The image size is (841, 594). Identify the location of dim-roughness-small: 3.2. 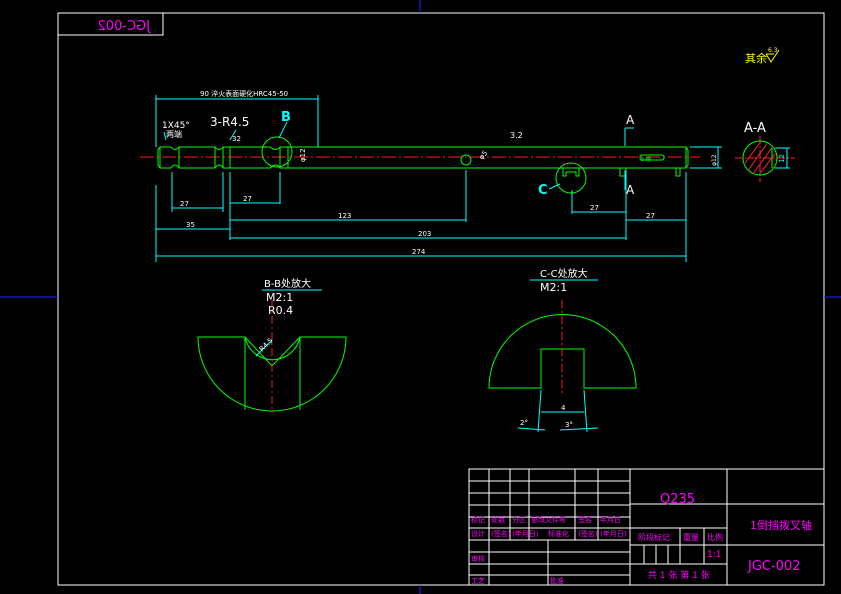
(516, 135).